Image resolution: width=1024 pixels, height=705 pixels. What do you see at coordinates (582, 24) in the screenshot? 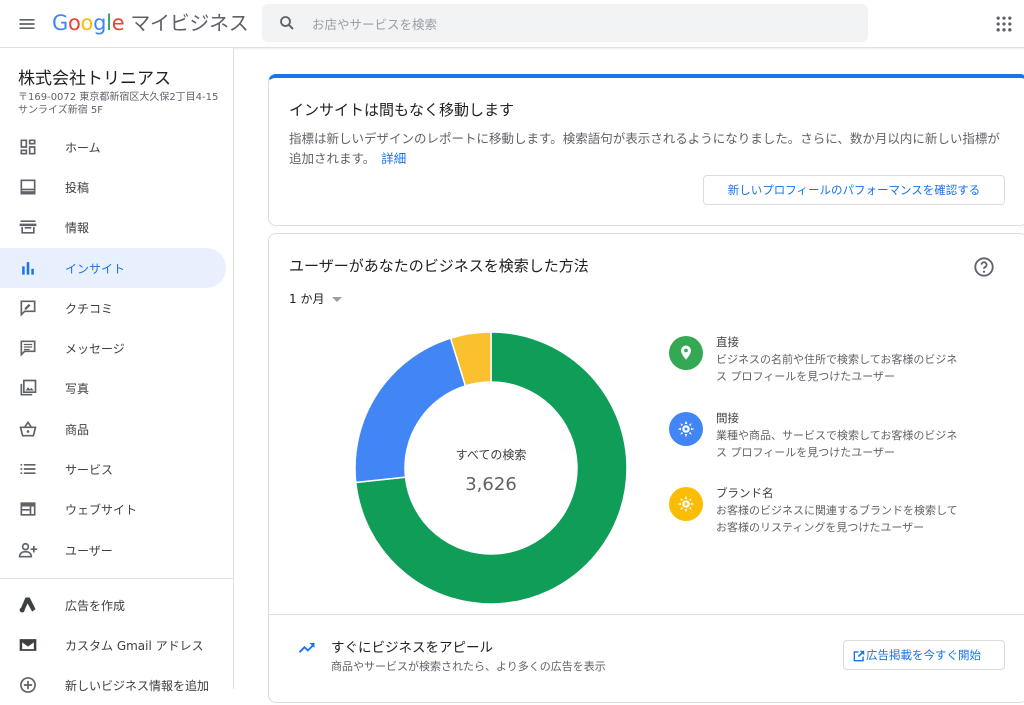
I see `search-input` at bounding box center [582, 24].